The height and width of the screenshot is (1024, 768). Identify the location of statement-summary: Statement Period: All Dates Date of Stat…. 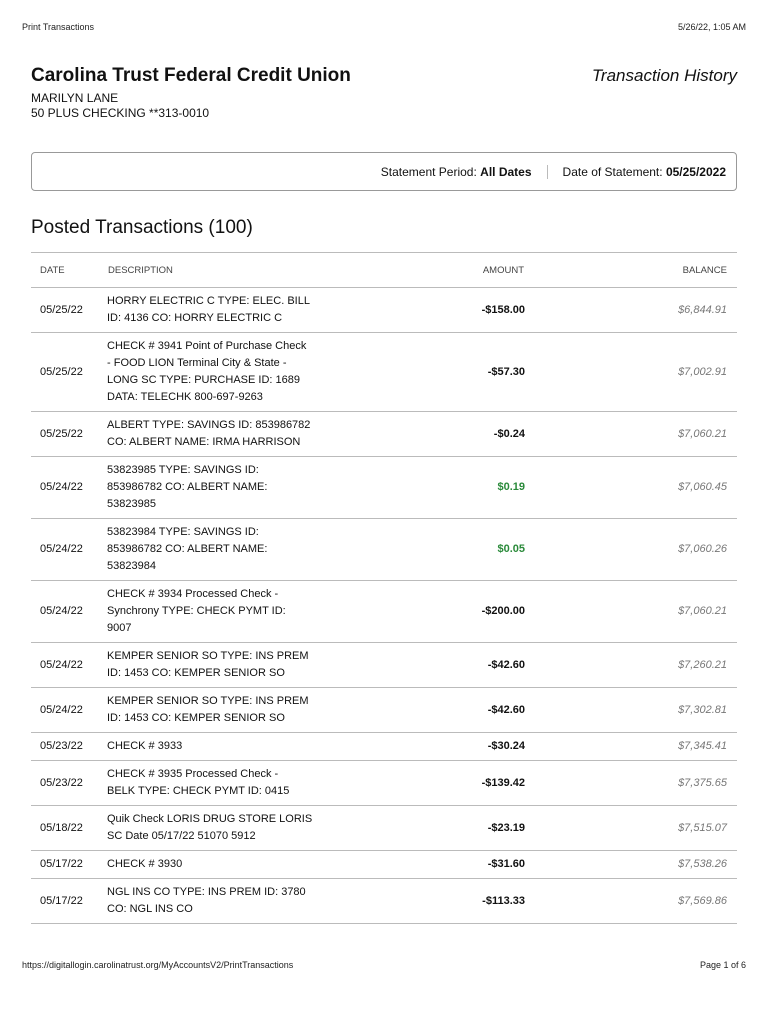
(384, 171).